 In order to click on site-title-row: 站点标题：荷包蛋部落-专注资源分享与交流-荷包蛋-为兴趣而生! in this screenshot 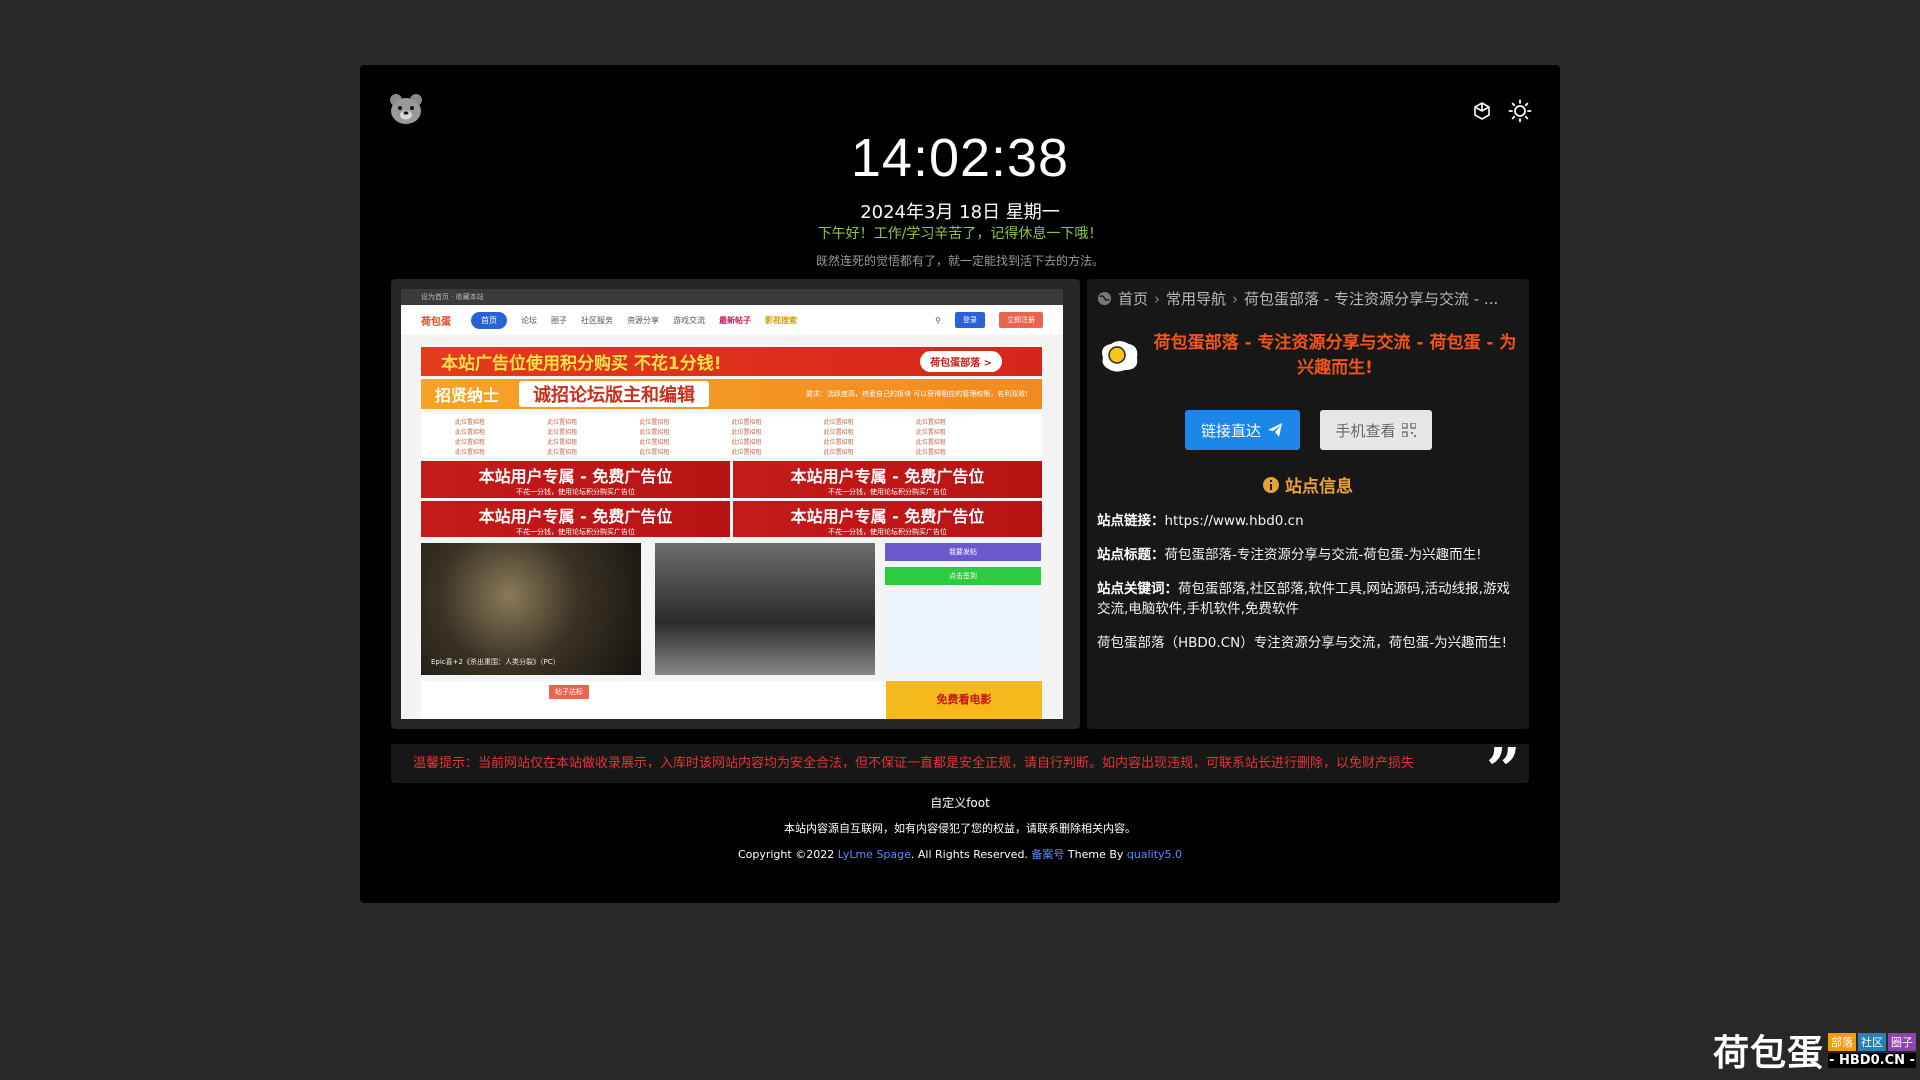, I will do `click(1289, 555)`.